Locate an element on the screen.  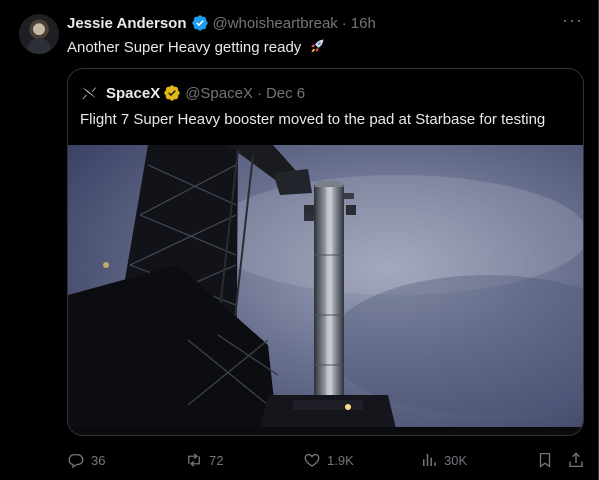
bookmark-icon is located at coordinates (545, 460).